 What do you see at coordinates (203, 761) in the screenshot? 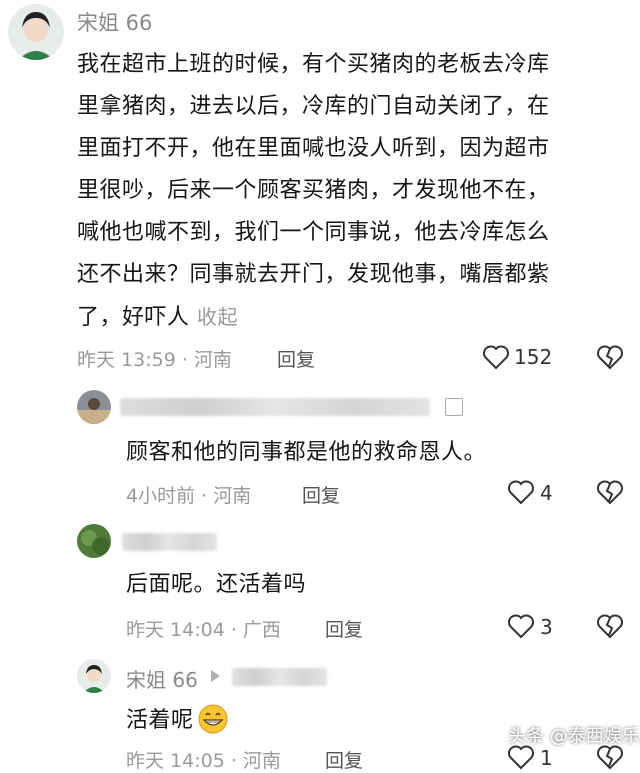
I see `reply-meta: 昨天 14:05 · 河南` at bounding box center [203, 761].